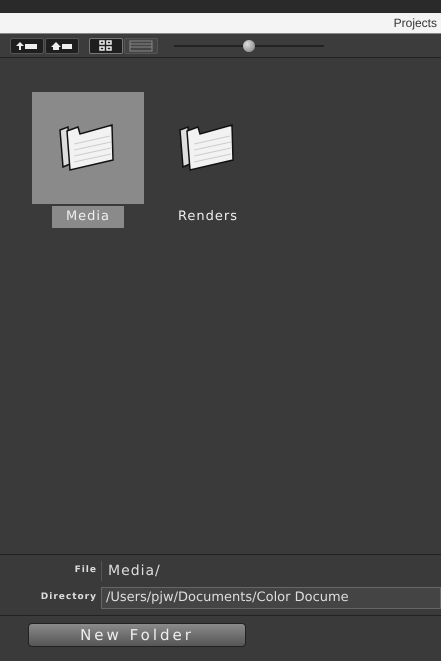 The width and height of the screenshot is (441, 661). Describe the element at coordinates (85, 571) in the screenshot. I see `field-label: File` at that location.